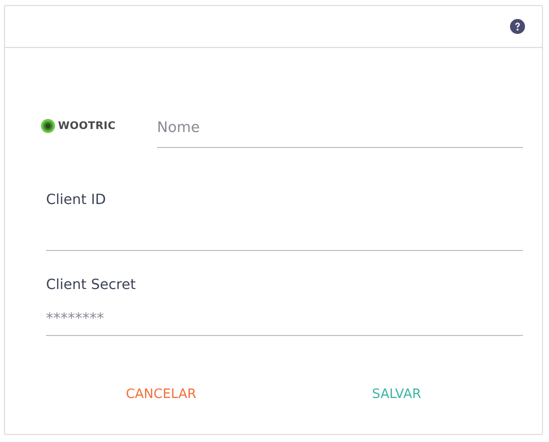 Image resolution: width=549 pixels, height=442 pixels. Describe the element at coordinates (91, 285) in the screenshot. I see `field-label: Client Secret` at that location.